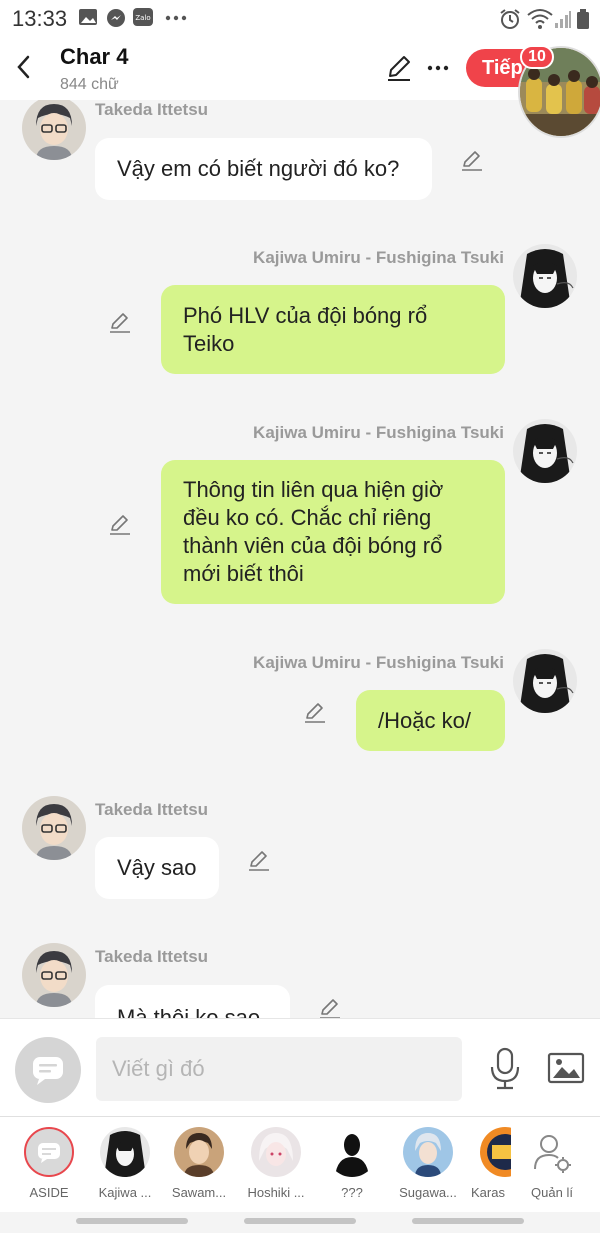  I want to click on microphone-icon, so click(505, 1068).